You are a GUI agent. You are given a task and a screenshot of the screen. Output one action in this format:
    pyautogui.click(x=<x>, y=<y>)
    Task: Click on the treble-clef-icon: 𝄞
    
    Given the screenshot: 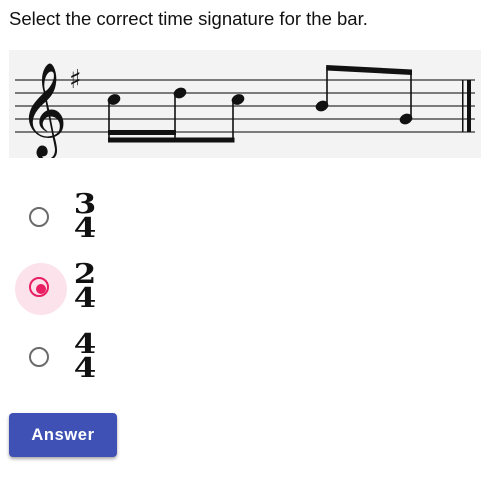 What is the action you would take?
    pyautogui.click(x=43, y=110)
    